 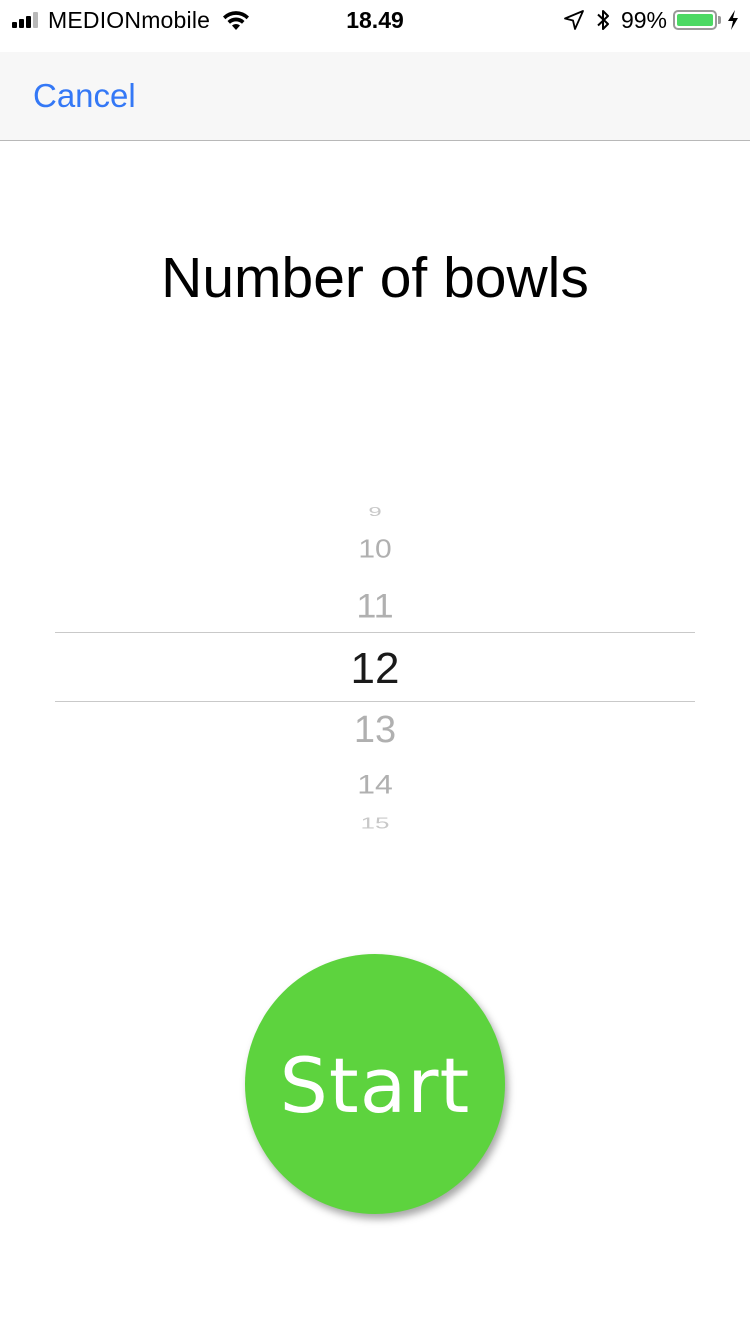 I want to click on picker-selected-item: 12, so click(x=375, y=669).